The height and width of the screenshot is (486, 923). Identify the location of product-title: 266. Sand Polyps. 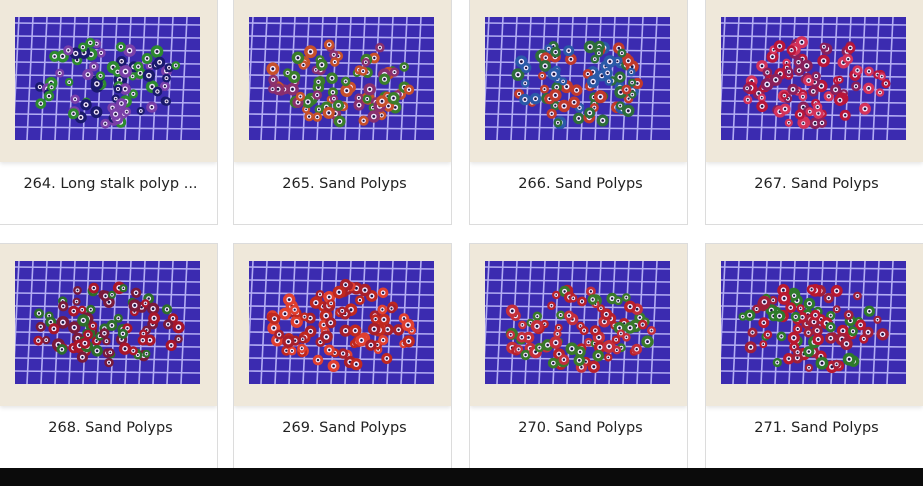
(580, 184).